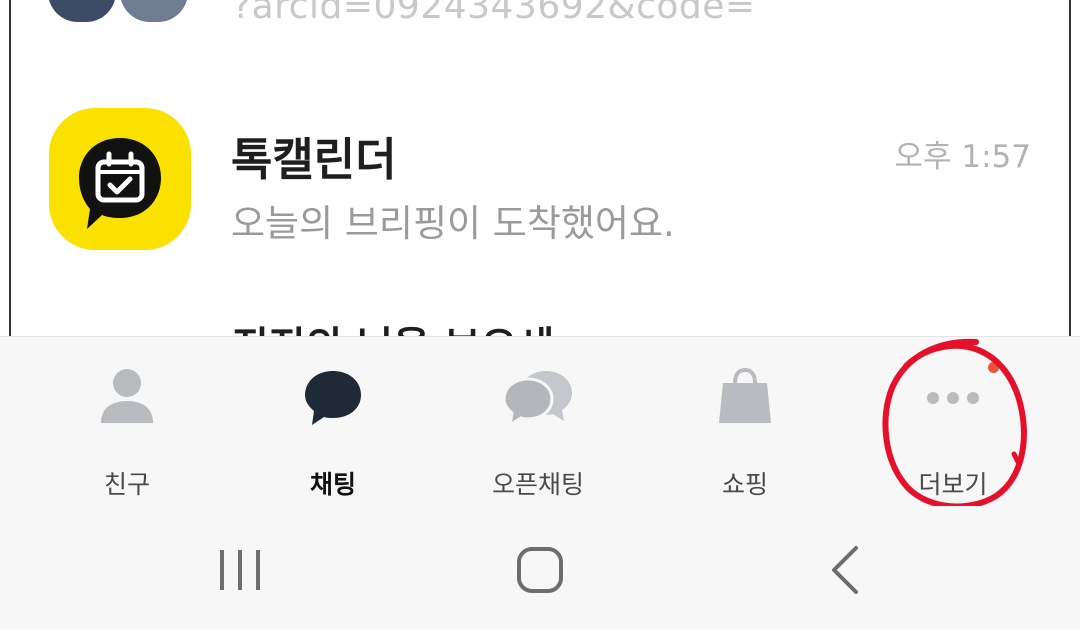 Image resolution: width=1080 pixels, height=640 pixels. I want to click on chat-preview-text: 오늘의 브리핑이 도착했어요., so click(453, 223).